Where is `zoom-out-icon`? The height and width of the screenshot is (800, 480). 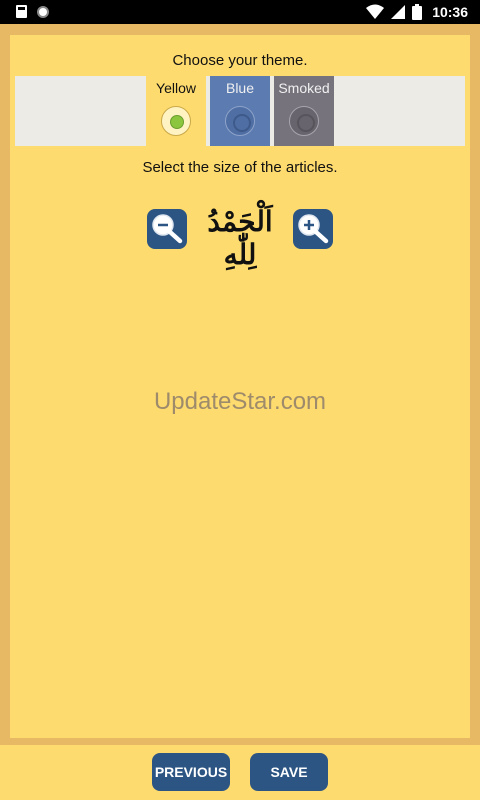 zoom-out-icon is located at coordinates (167, 229).